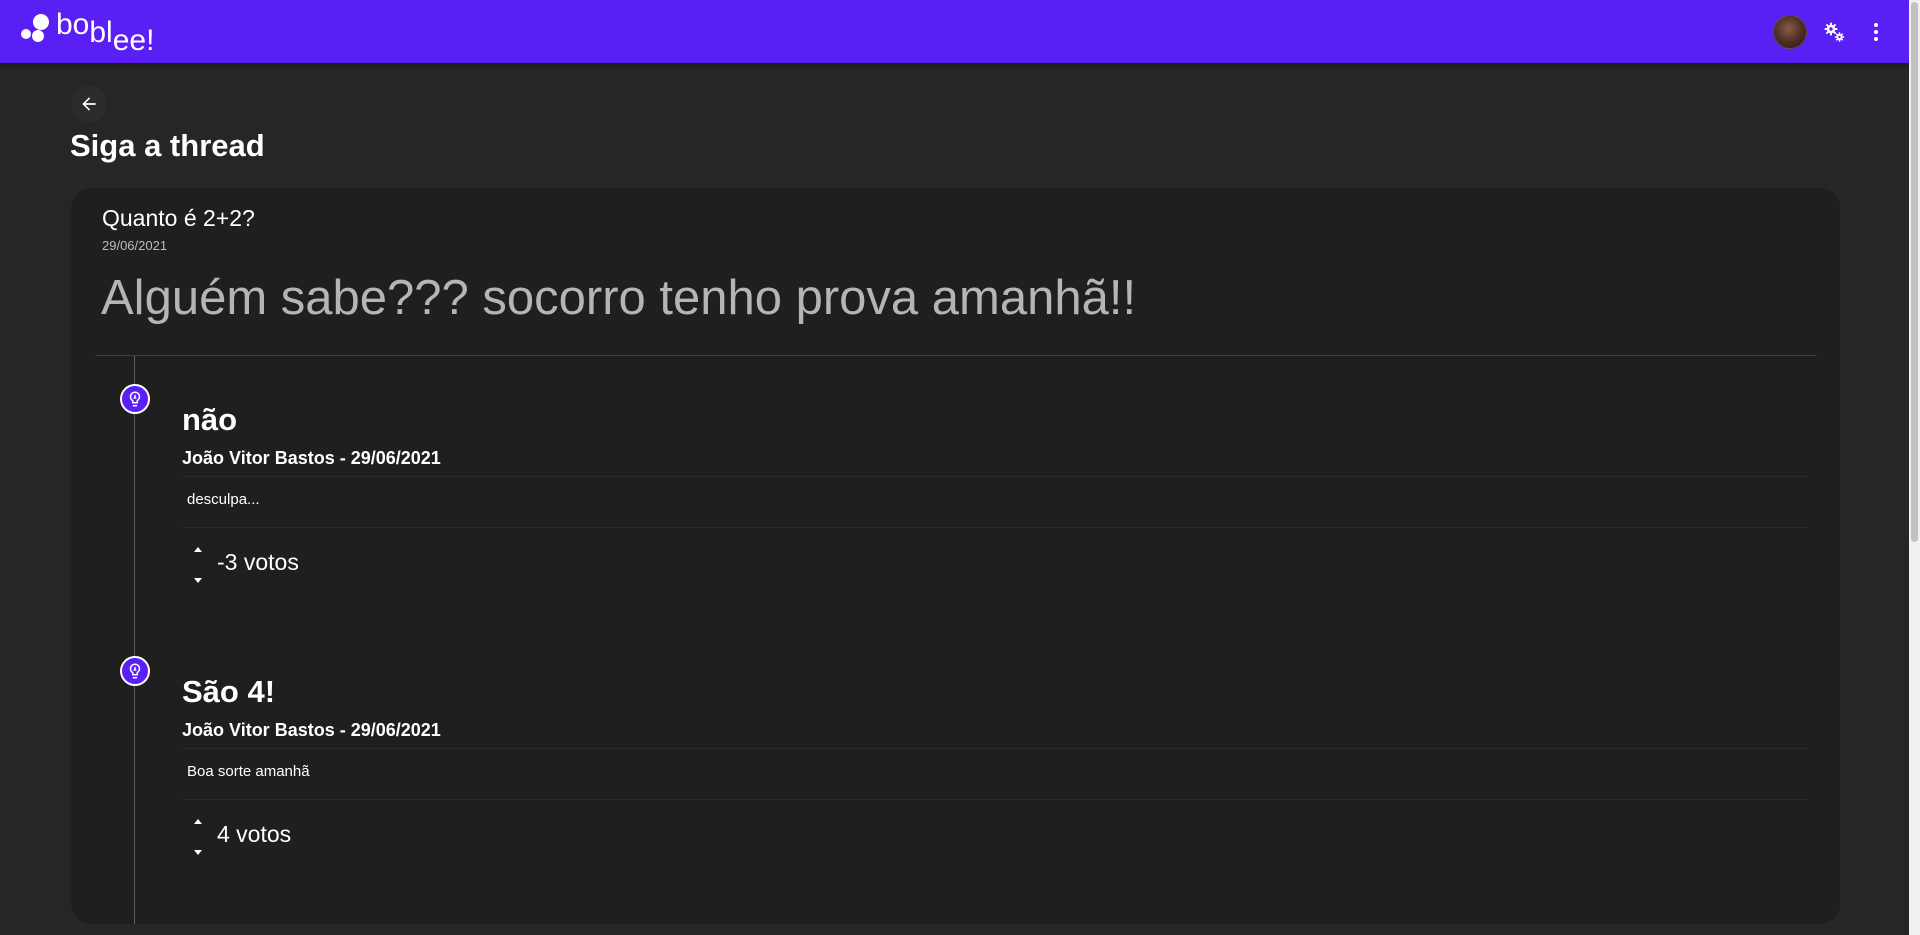 Image resolution: width=1920 pixels, height=935 pixels. I want to click on more-vert-icon, so click(1876, 32).